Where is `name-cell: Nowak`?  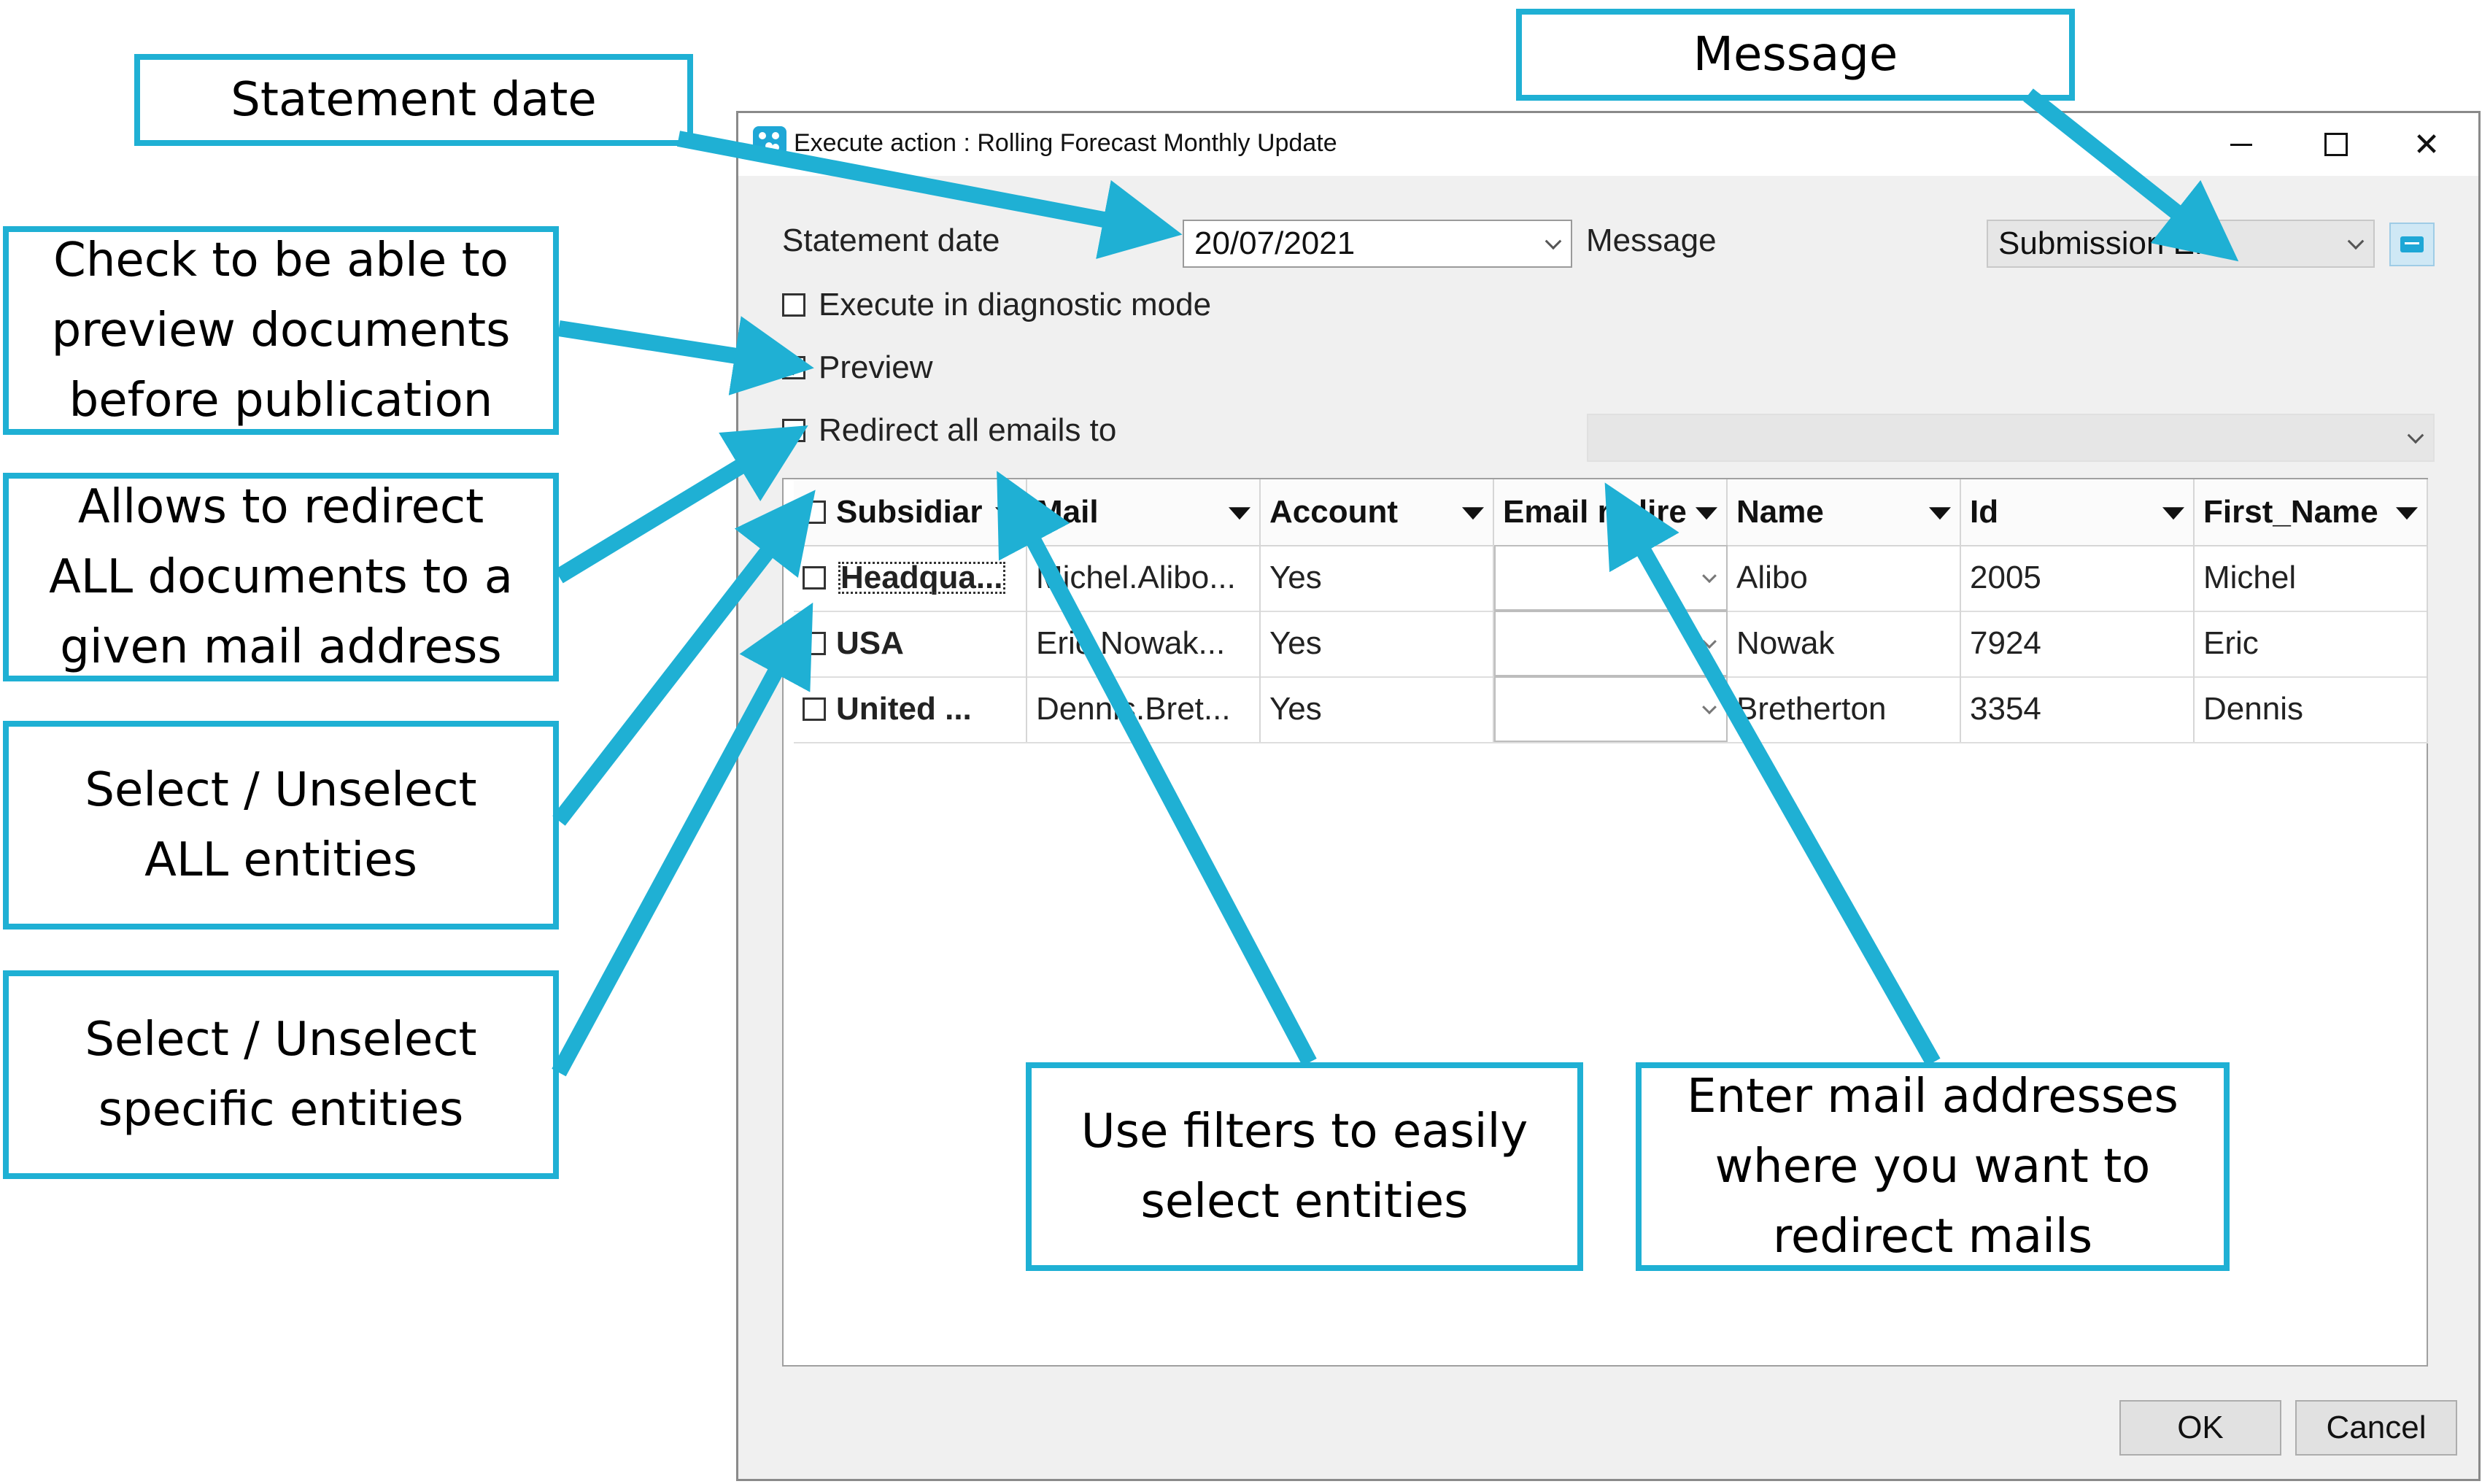
name-cell: Nowak is located at coordinates (1844, 643).